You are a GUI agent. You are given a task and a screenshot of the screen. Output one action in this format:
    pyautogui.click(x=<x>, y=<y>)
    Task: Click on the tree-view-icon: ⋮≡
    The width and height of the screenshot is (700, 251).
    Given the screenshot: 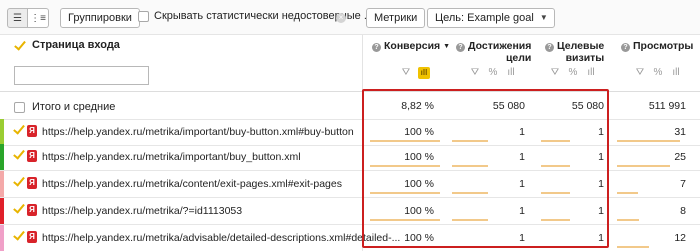 What is the action you would take?
    pyautogui.click(x=38, y=18)
    